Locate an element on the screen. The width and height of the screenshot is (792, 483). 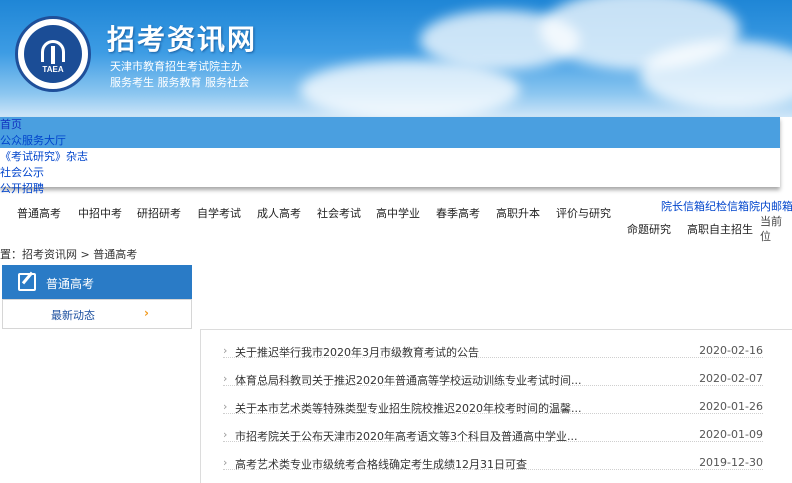
category-spring-gaokao: 春季高考 is located at coordinates (458, 213).